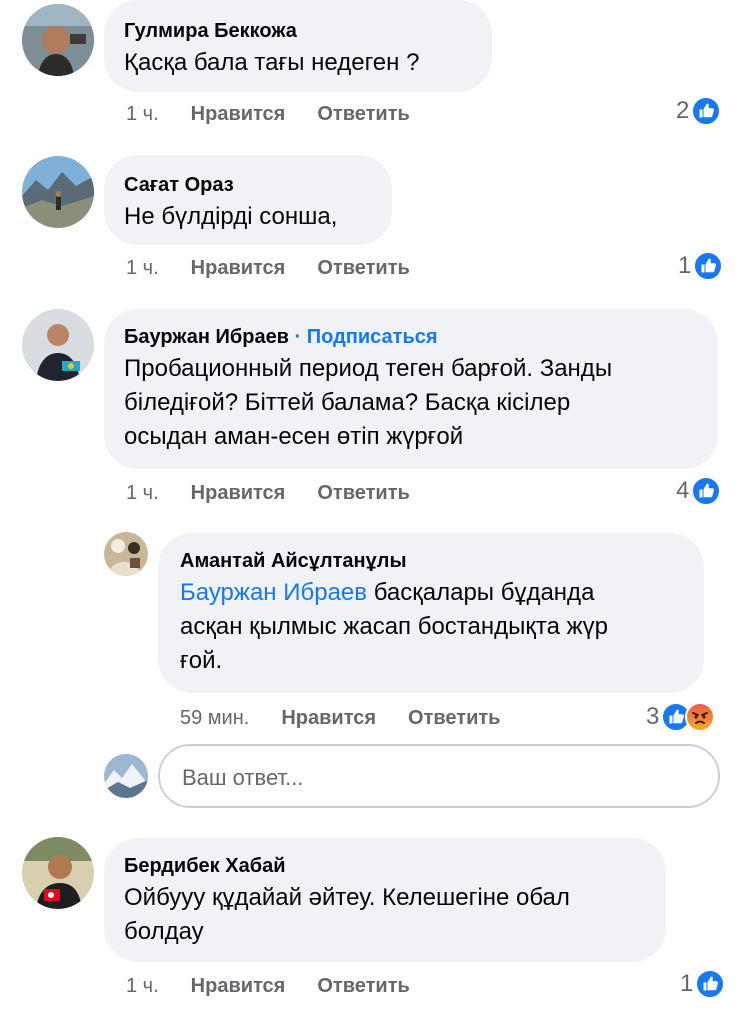  I want to click on reaction-summary: 2, so click(698, 111).